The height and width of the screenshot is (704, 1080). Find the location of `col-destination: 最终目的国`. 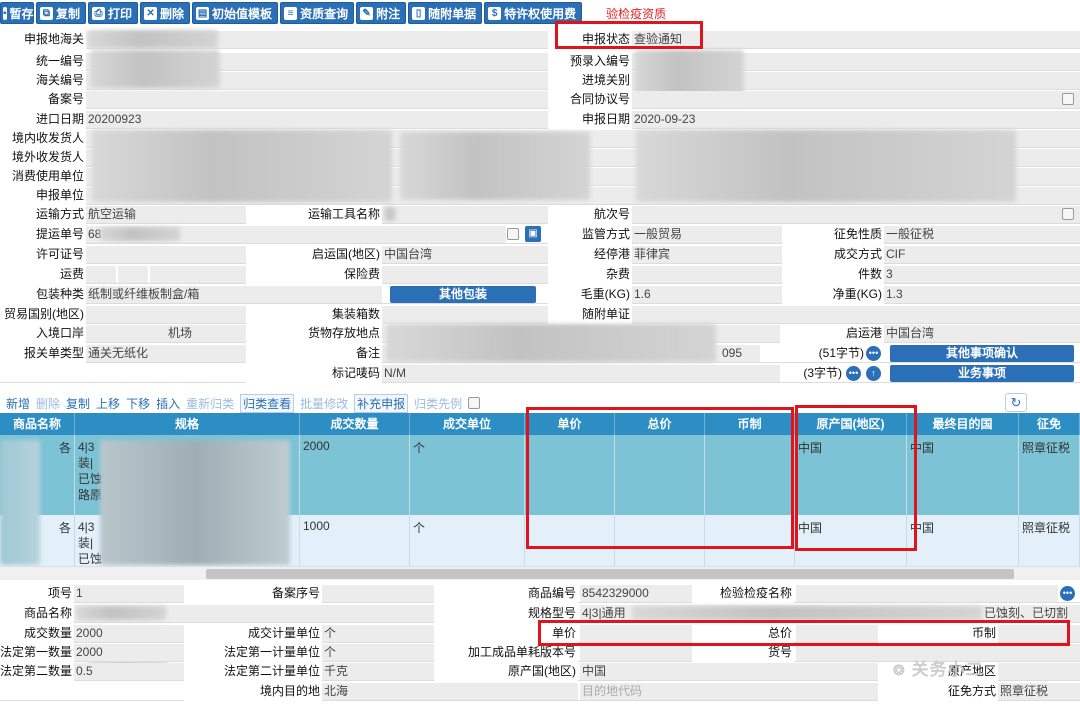

col-destination: 最终目的国 is located at coordinates (963, 424).